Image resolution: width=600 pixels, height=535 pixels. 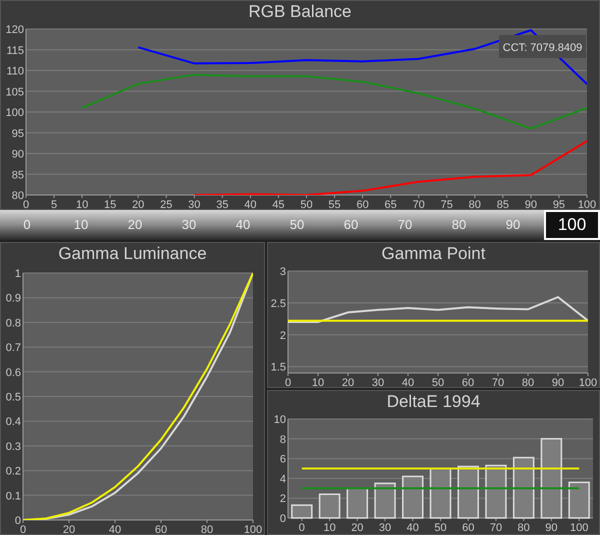 What do you see at coordinates (405, 225) in the screenshot?
I see `level-step: 70` at bounding box center [405, 225].